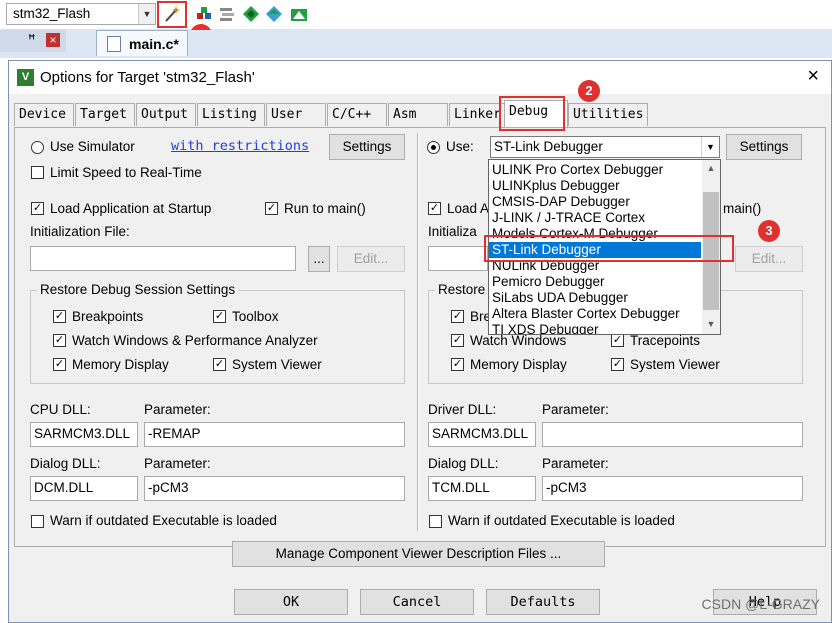 The width and height of the screenshot is (832, 623). What do you see at coordinates (769, 231) in the screenshot?
I see `annotation-badge-3: 3` at bounding box center [769, 231].